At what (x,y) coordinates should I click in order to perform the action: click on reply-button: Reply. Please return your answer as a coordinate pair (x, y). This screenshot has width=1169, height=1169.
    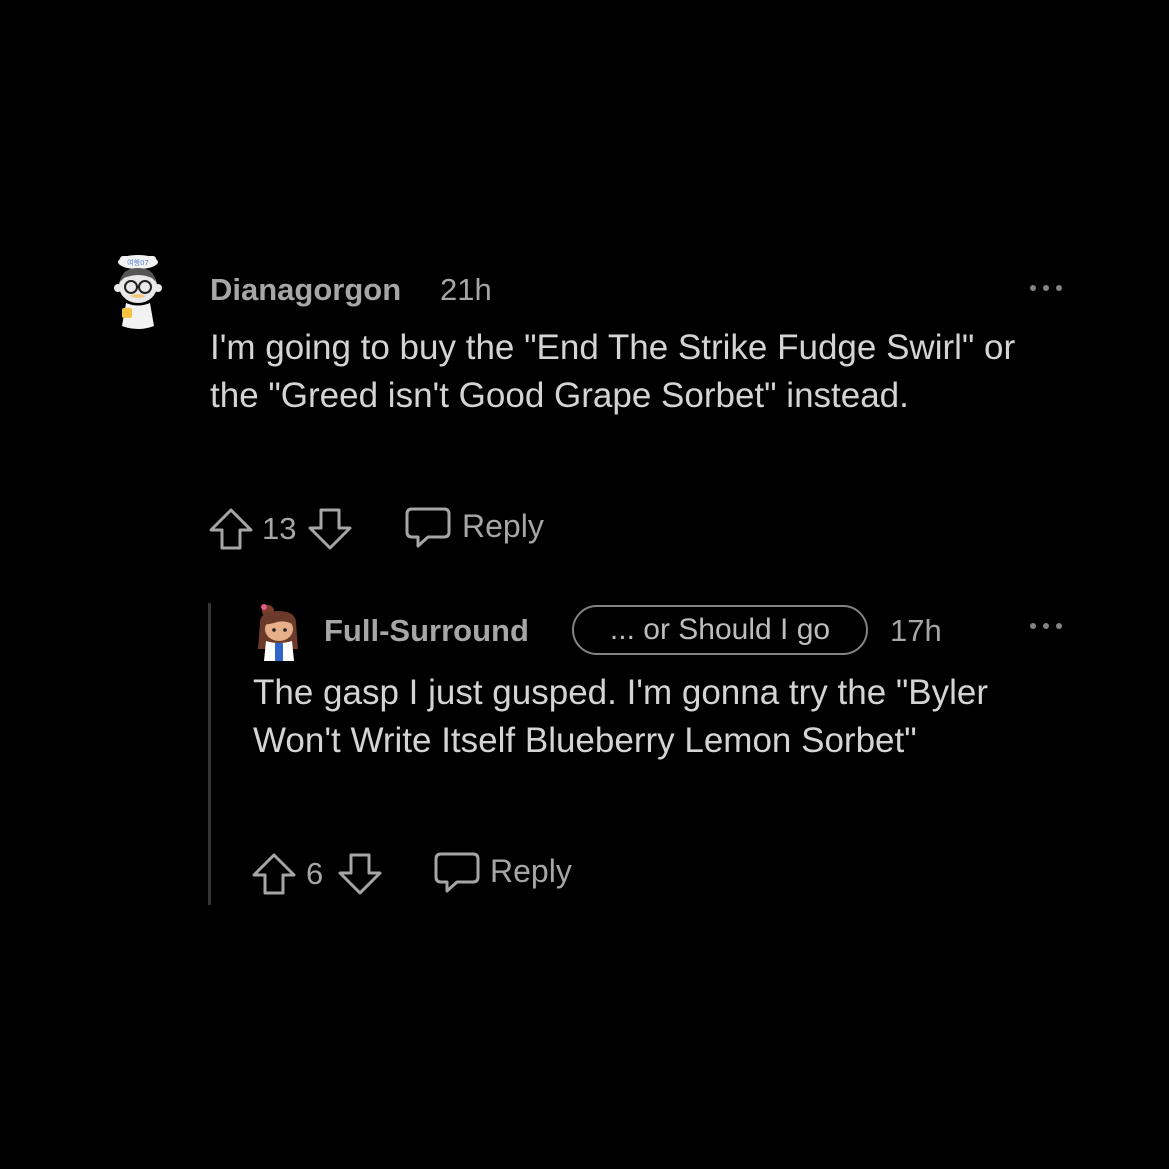
    Looking at the image, I should click on (531, 871).